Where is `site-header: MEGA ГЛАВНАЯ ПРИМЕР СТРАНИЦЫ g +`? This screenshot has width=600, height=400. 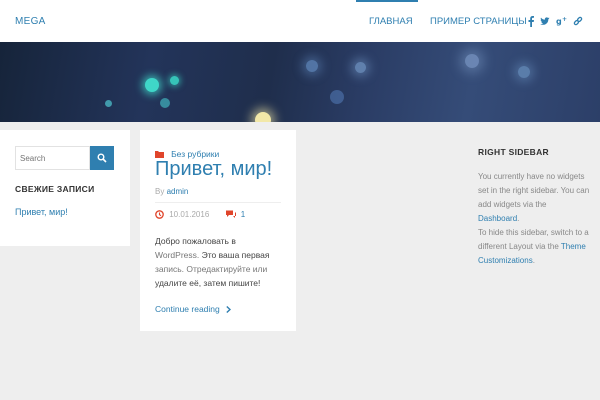 site-header: MEGA ГЛАВНАЯ ПРИМЕР СТРАНИЦЫ g + is located at coordinates (300, 21).